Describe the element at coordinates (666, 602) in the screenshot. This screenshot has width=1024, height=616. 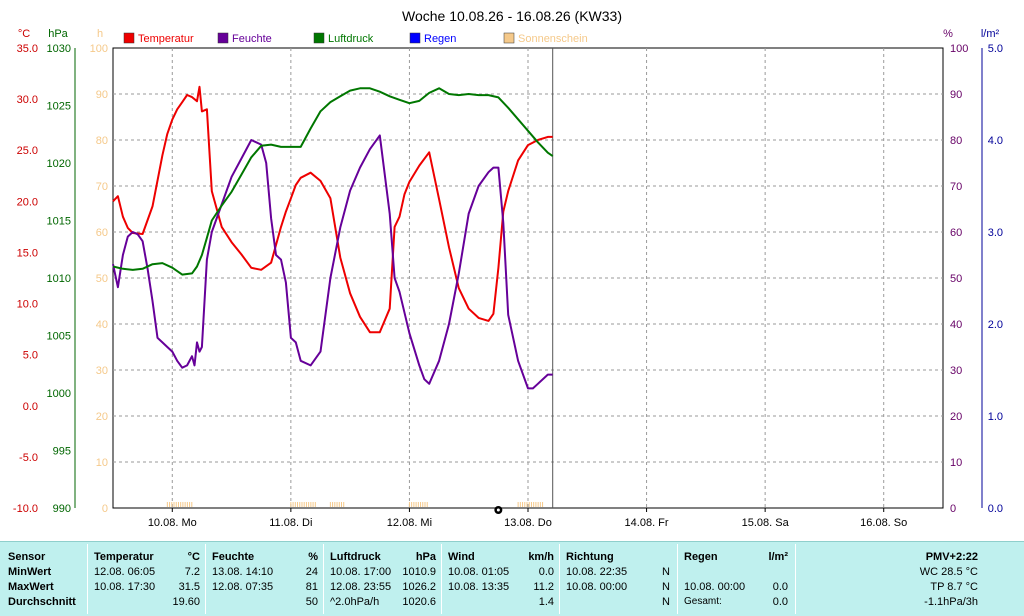
I see `dir-avg-value: N` at that location.